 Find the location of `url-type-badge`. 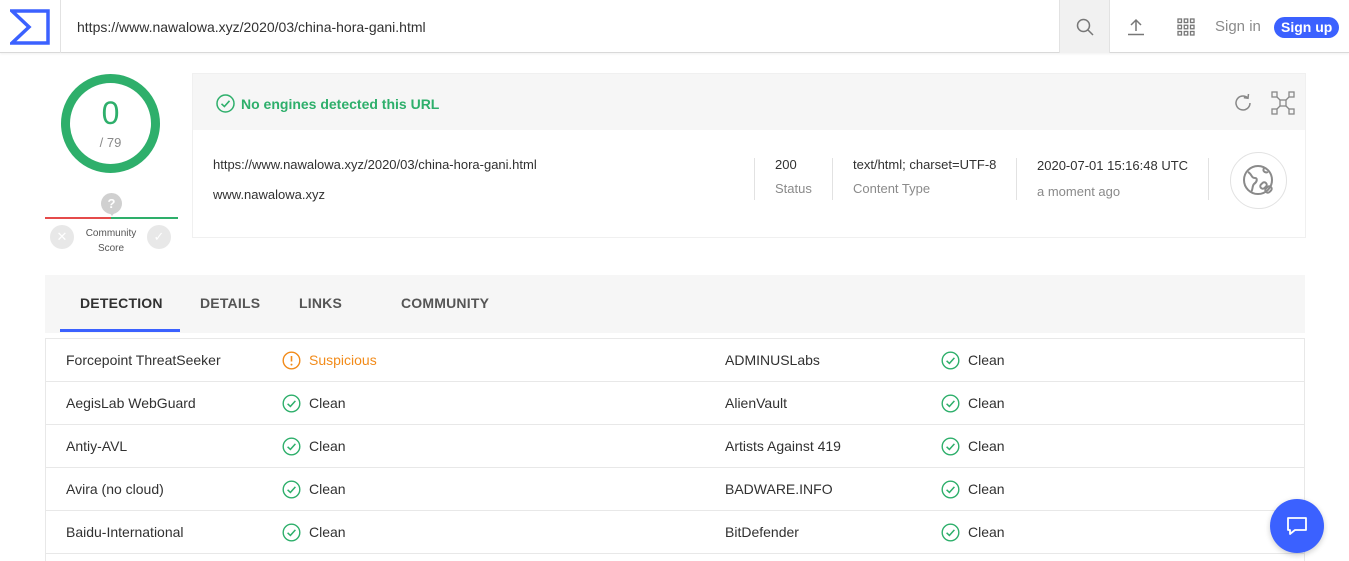

url-type-badge is located at coordinates (1258, 180).